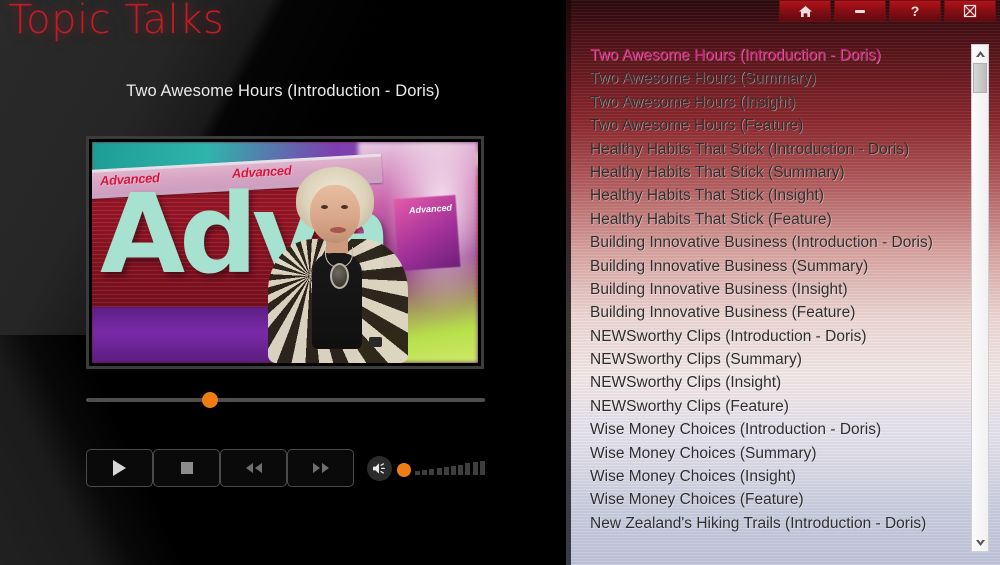 The image size is (1000, 565). What do you see at coordinates (209, 400) in the screenshot?
I see `seek-slider-handle` at bounding box center [209, 400].